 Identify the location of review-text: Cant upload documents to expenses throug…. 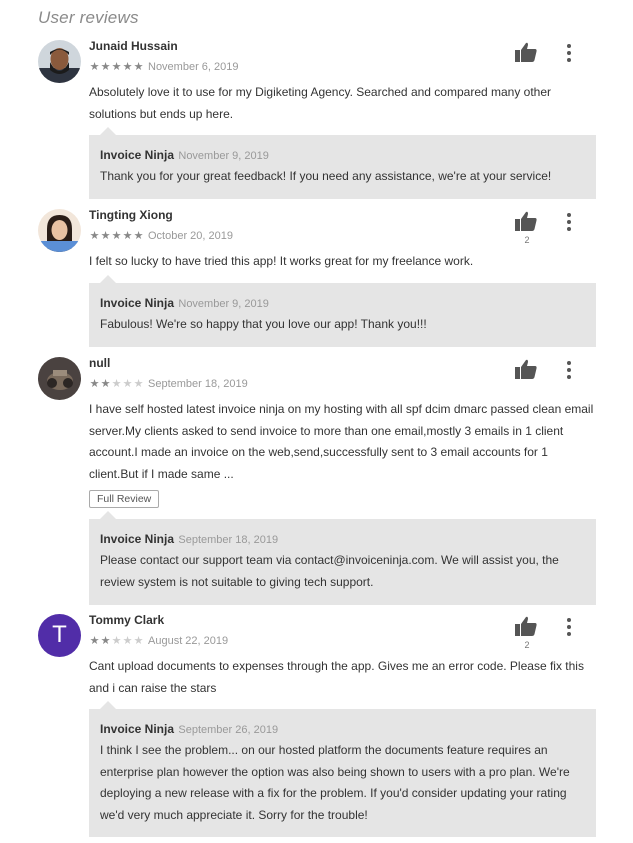
(336, 677).